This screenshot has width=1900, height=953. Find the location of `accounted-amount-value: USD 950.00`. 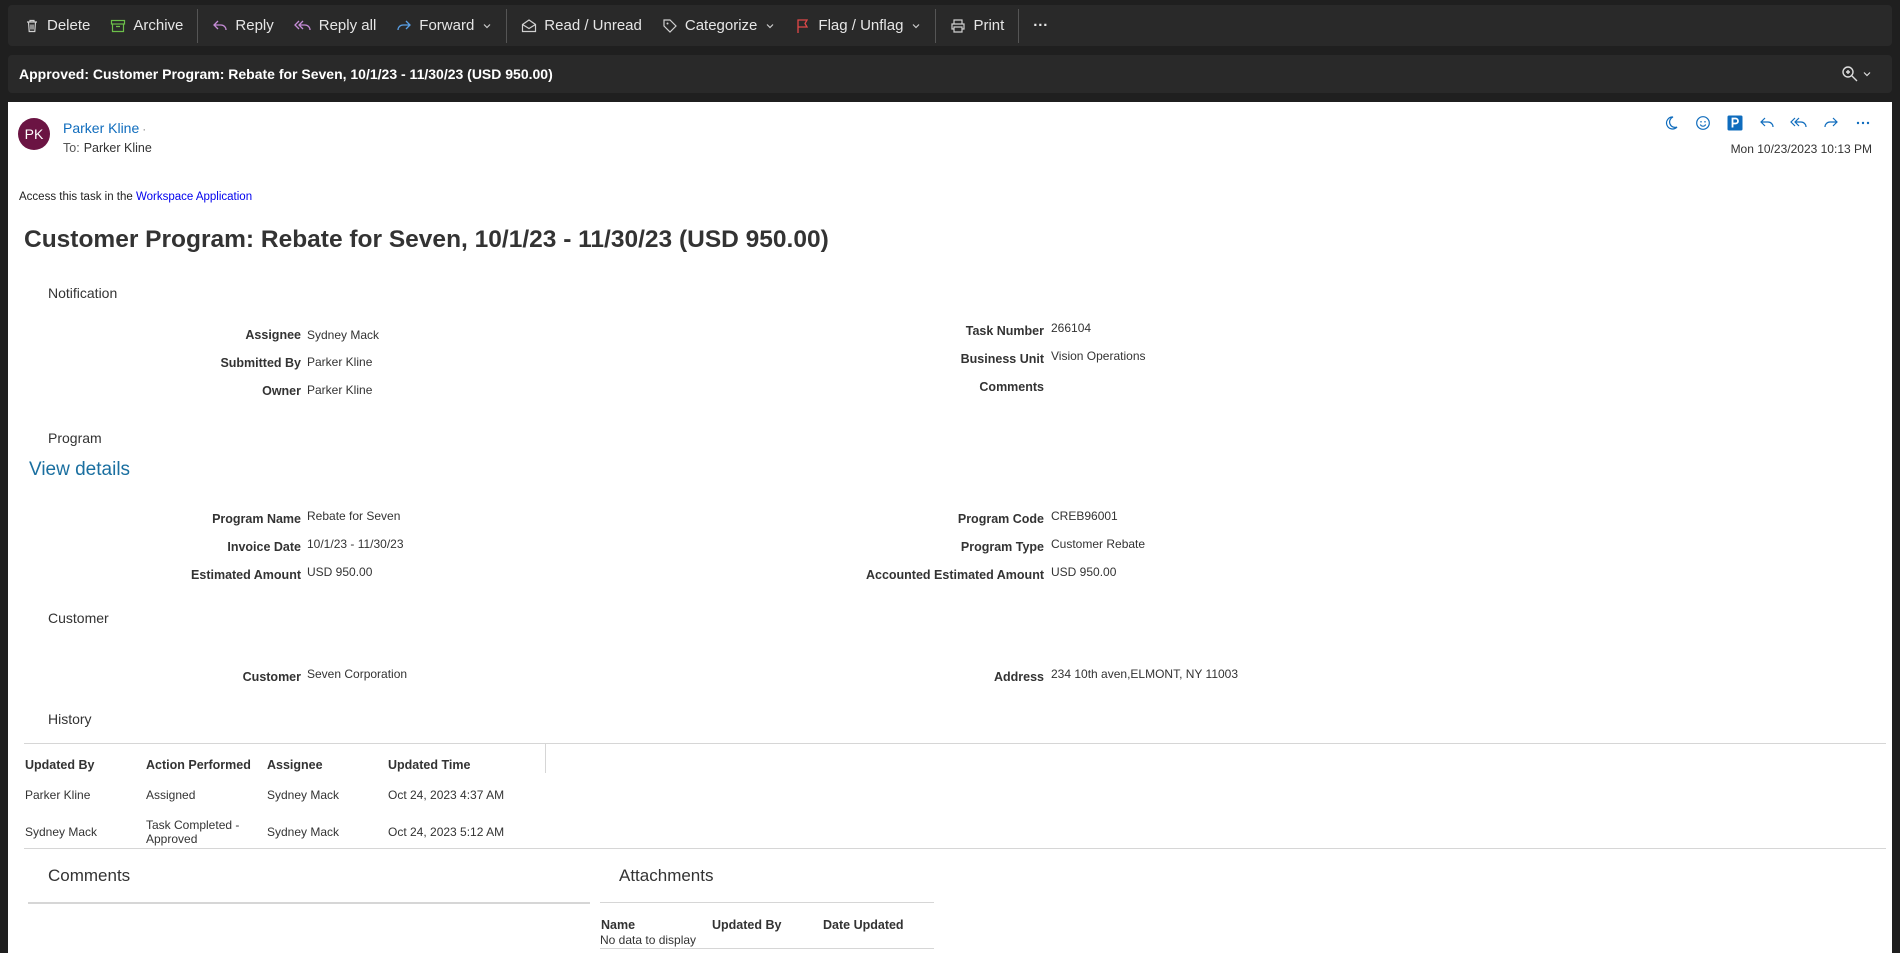

accounted-amount-value: USD 950.00 is located at coordinates (1084, 572).